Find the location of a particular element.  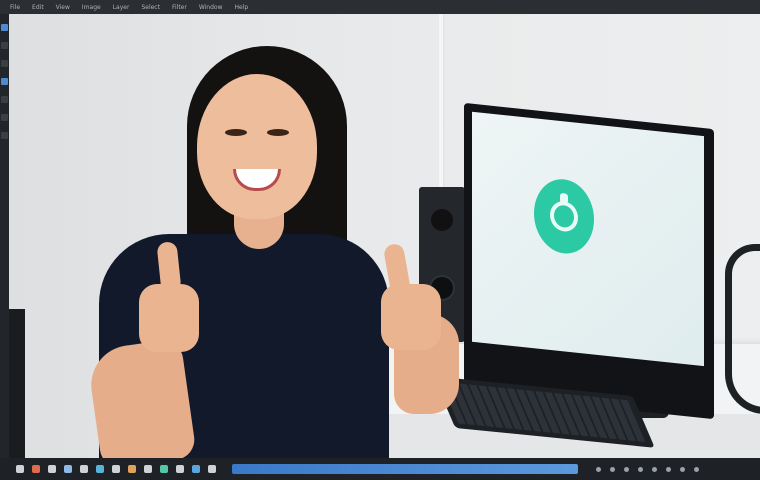

select-tool-icon is located at coordinates (4, 45).